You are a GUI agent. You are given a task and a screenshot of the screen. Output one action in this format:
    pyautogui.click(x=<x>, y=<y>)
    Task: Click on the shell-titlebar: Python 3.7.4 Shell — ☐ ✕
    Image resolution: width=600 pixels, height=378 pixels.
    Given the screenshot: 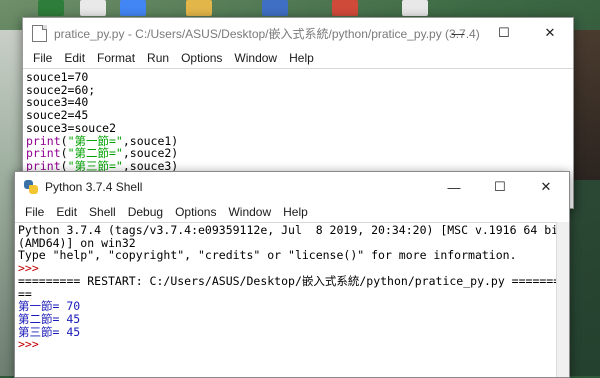 What is the action you would take?
    pyautogui.click(x=292, y=187)
    